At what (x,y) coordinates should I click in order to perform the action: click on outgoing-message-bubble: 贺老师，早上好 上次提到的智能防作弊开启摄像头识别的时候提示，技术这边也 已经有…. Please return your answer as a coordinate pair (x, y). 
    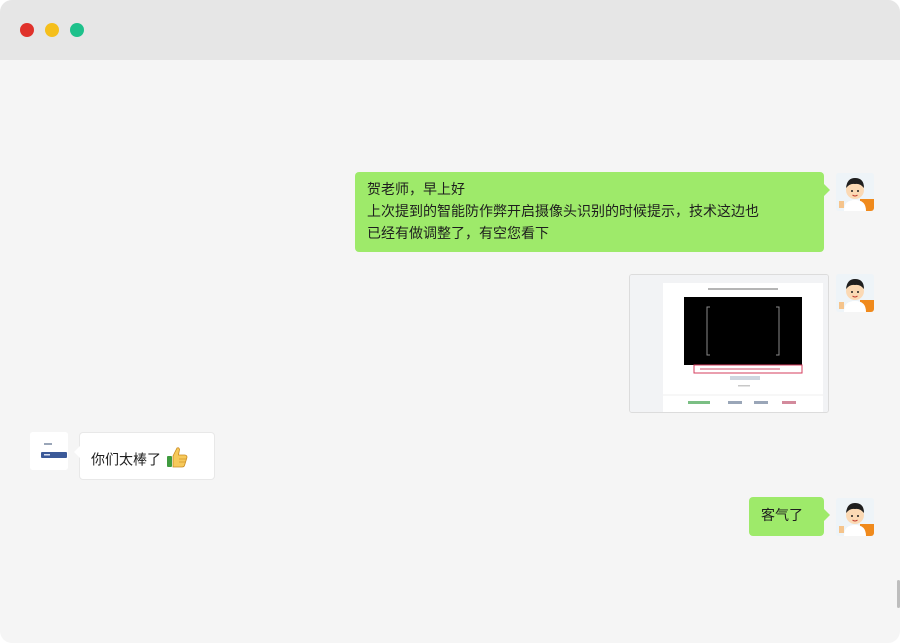
    Looking at the image, I should click on (592, 212).